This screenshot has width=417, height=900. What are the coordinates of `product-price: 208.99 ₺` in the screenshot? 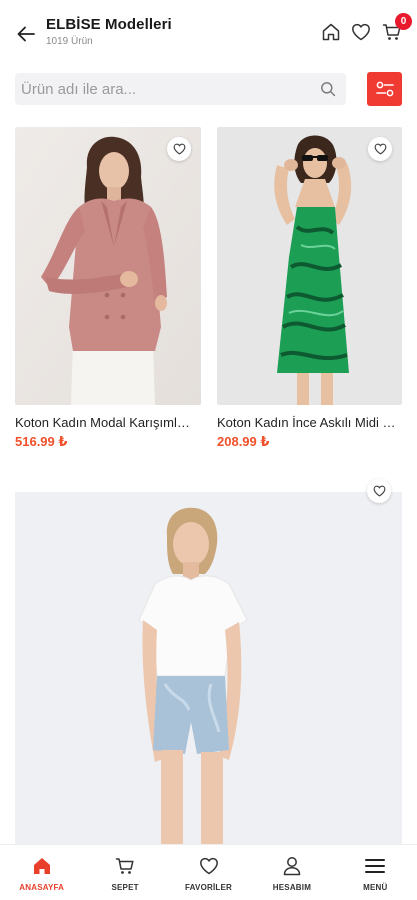 It's located at (243, 441).